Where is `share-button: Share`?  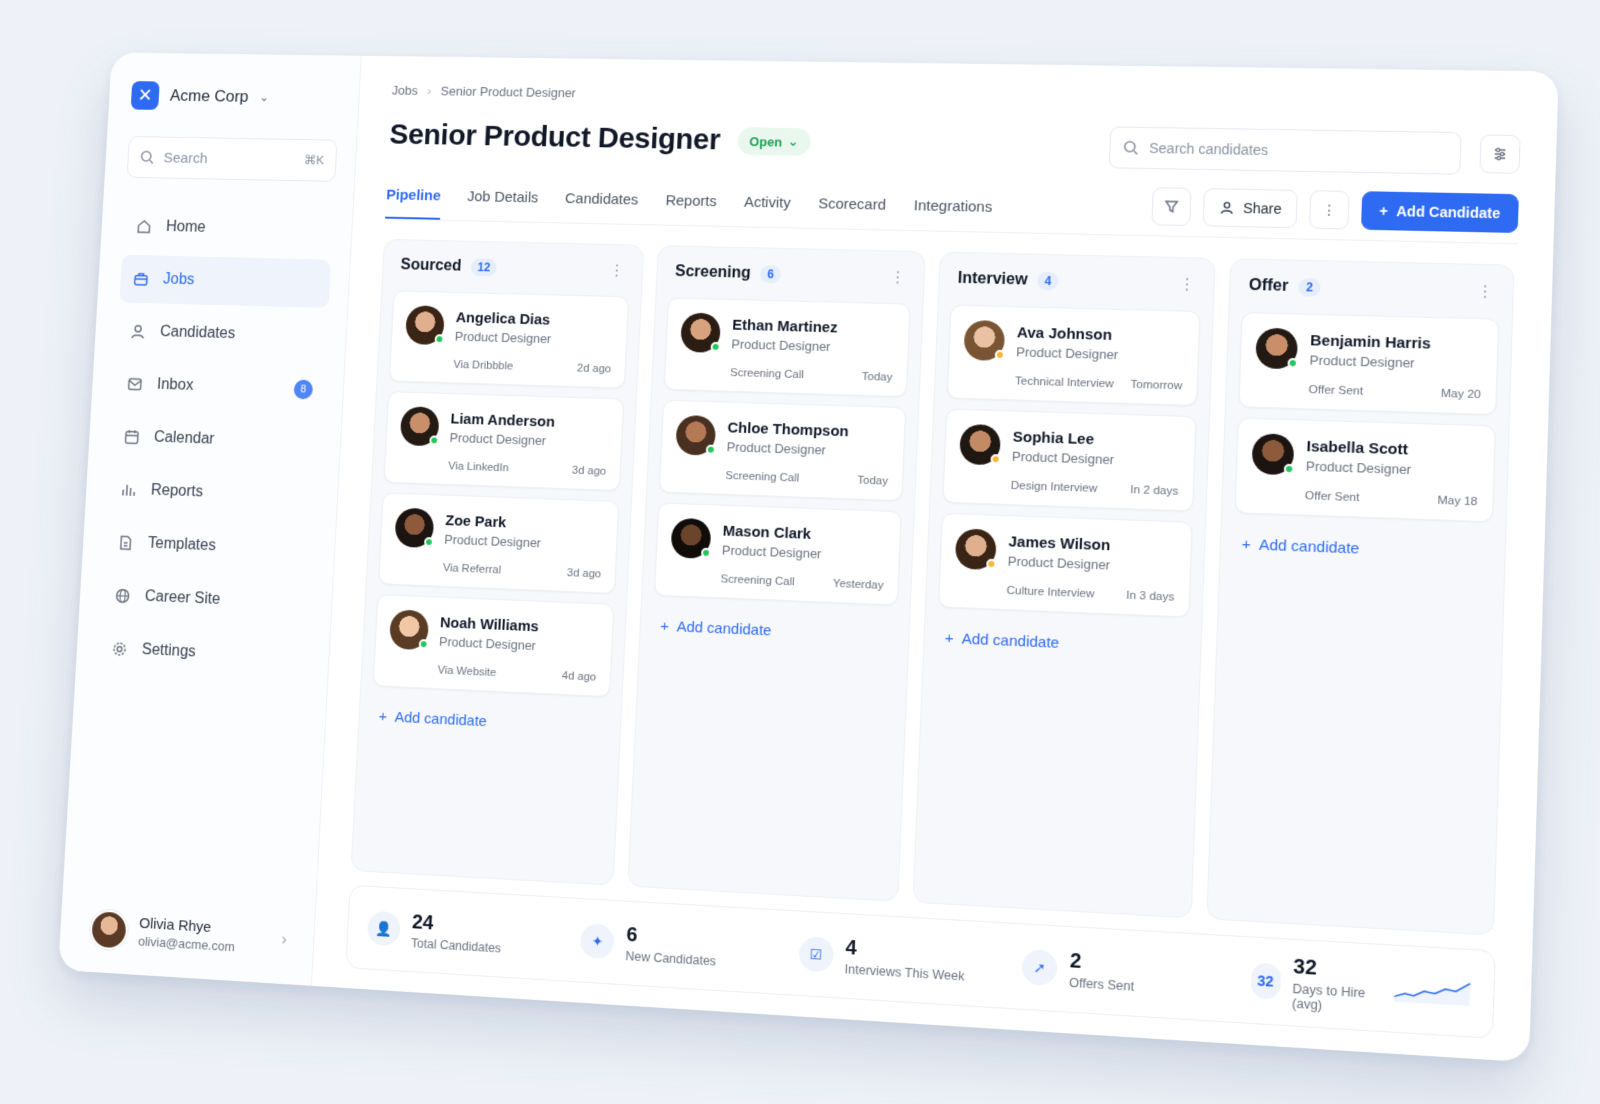 share-button: Share is located at coordinates (1250, 208).